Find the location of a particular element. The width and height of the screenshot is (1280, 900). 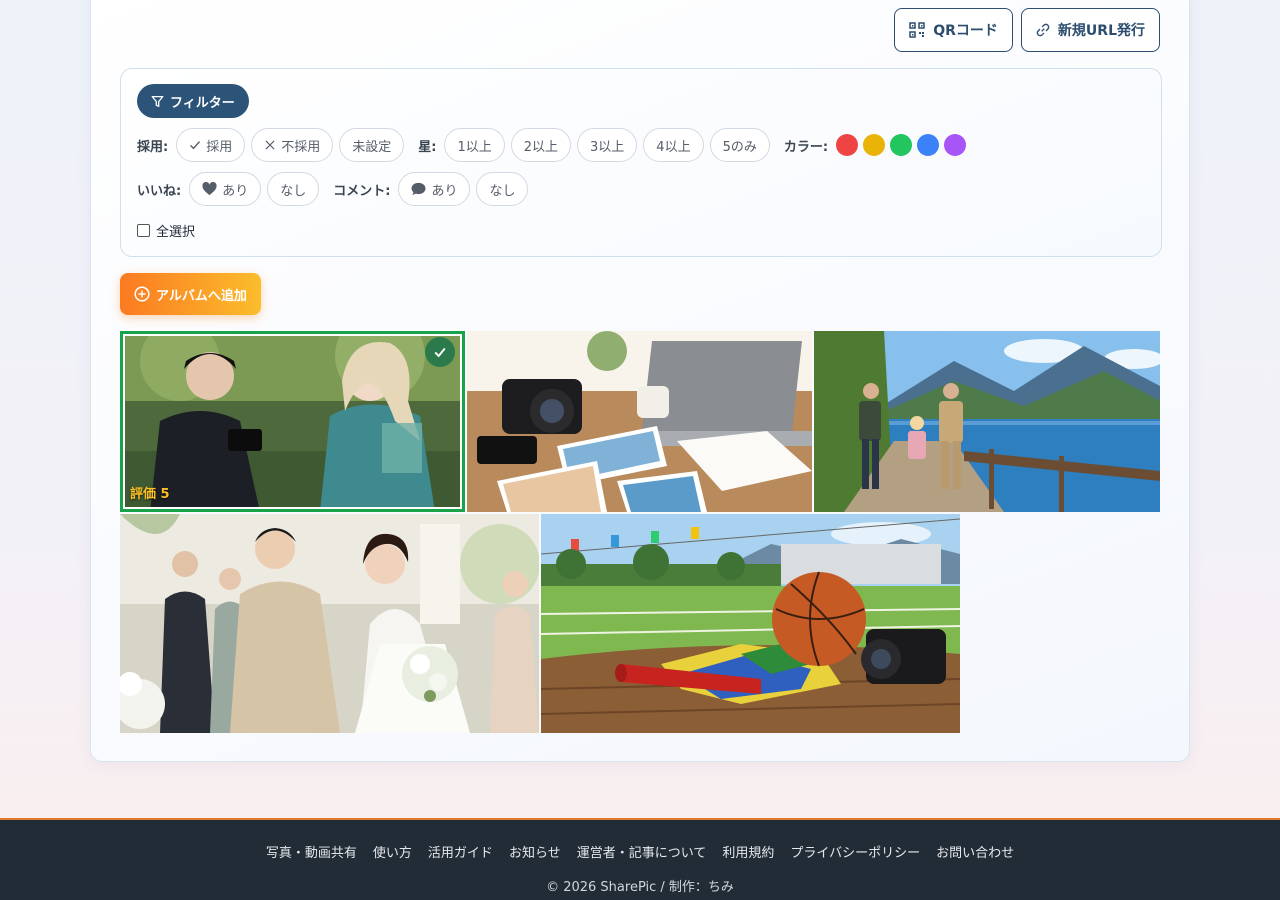

photo-rating: 評価 5 is located at coordinates (150, 494).